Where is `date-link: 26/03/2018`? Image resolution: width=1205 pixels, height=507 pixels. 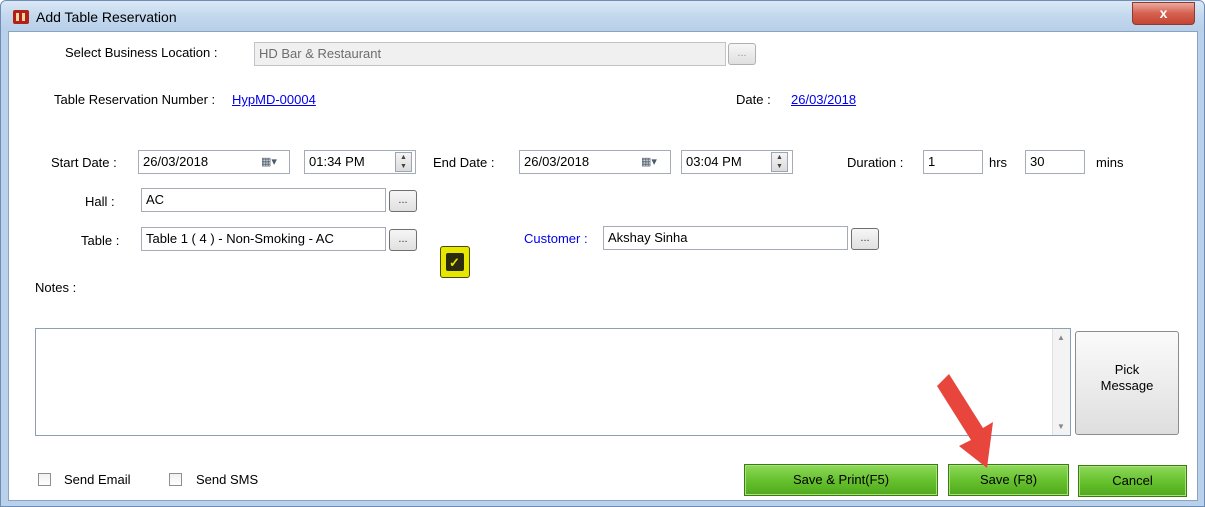
date-link: 26/03/2018 is located at coordinates (823, 99).